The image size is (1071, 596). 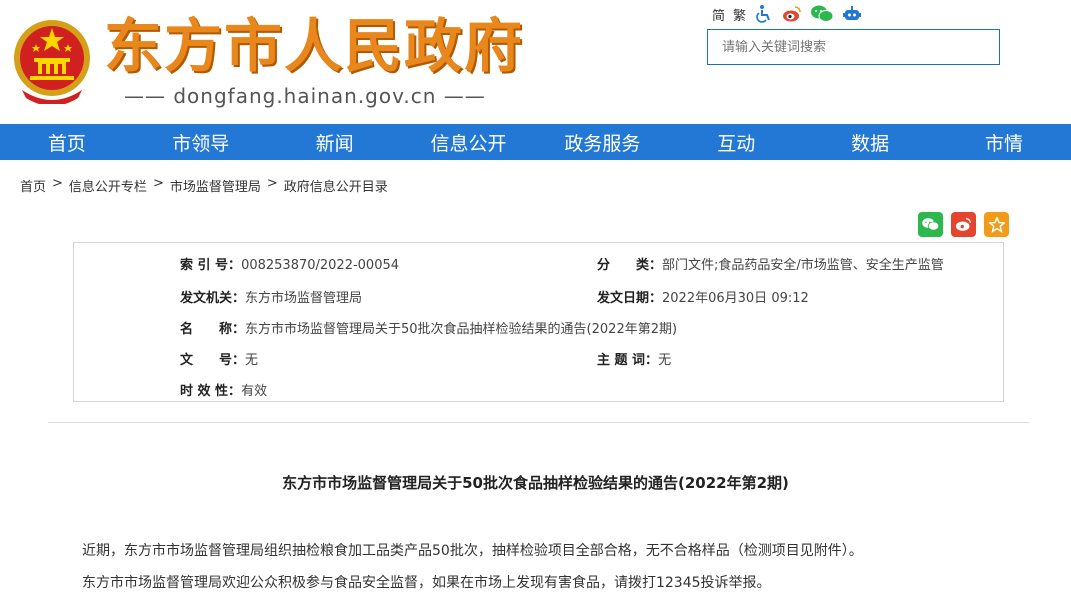 I want to click on search-input, so click(x=853, y=47).